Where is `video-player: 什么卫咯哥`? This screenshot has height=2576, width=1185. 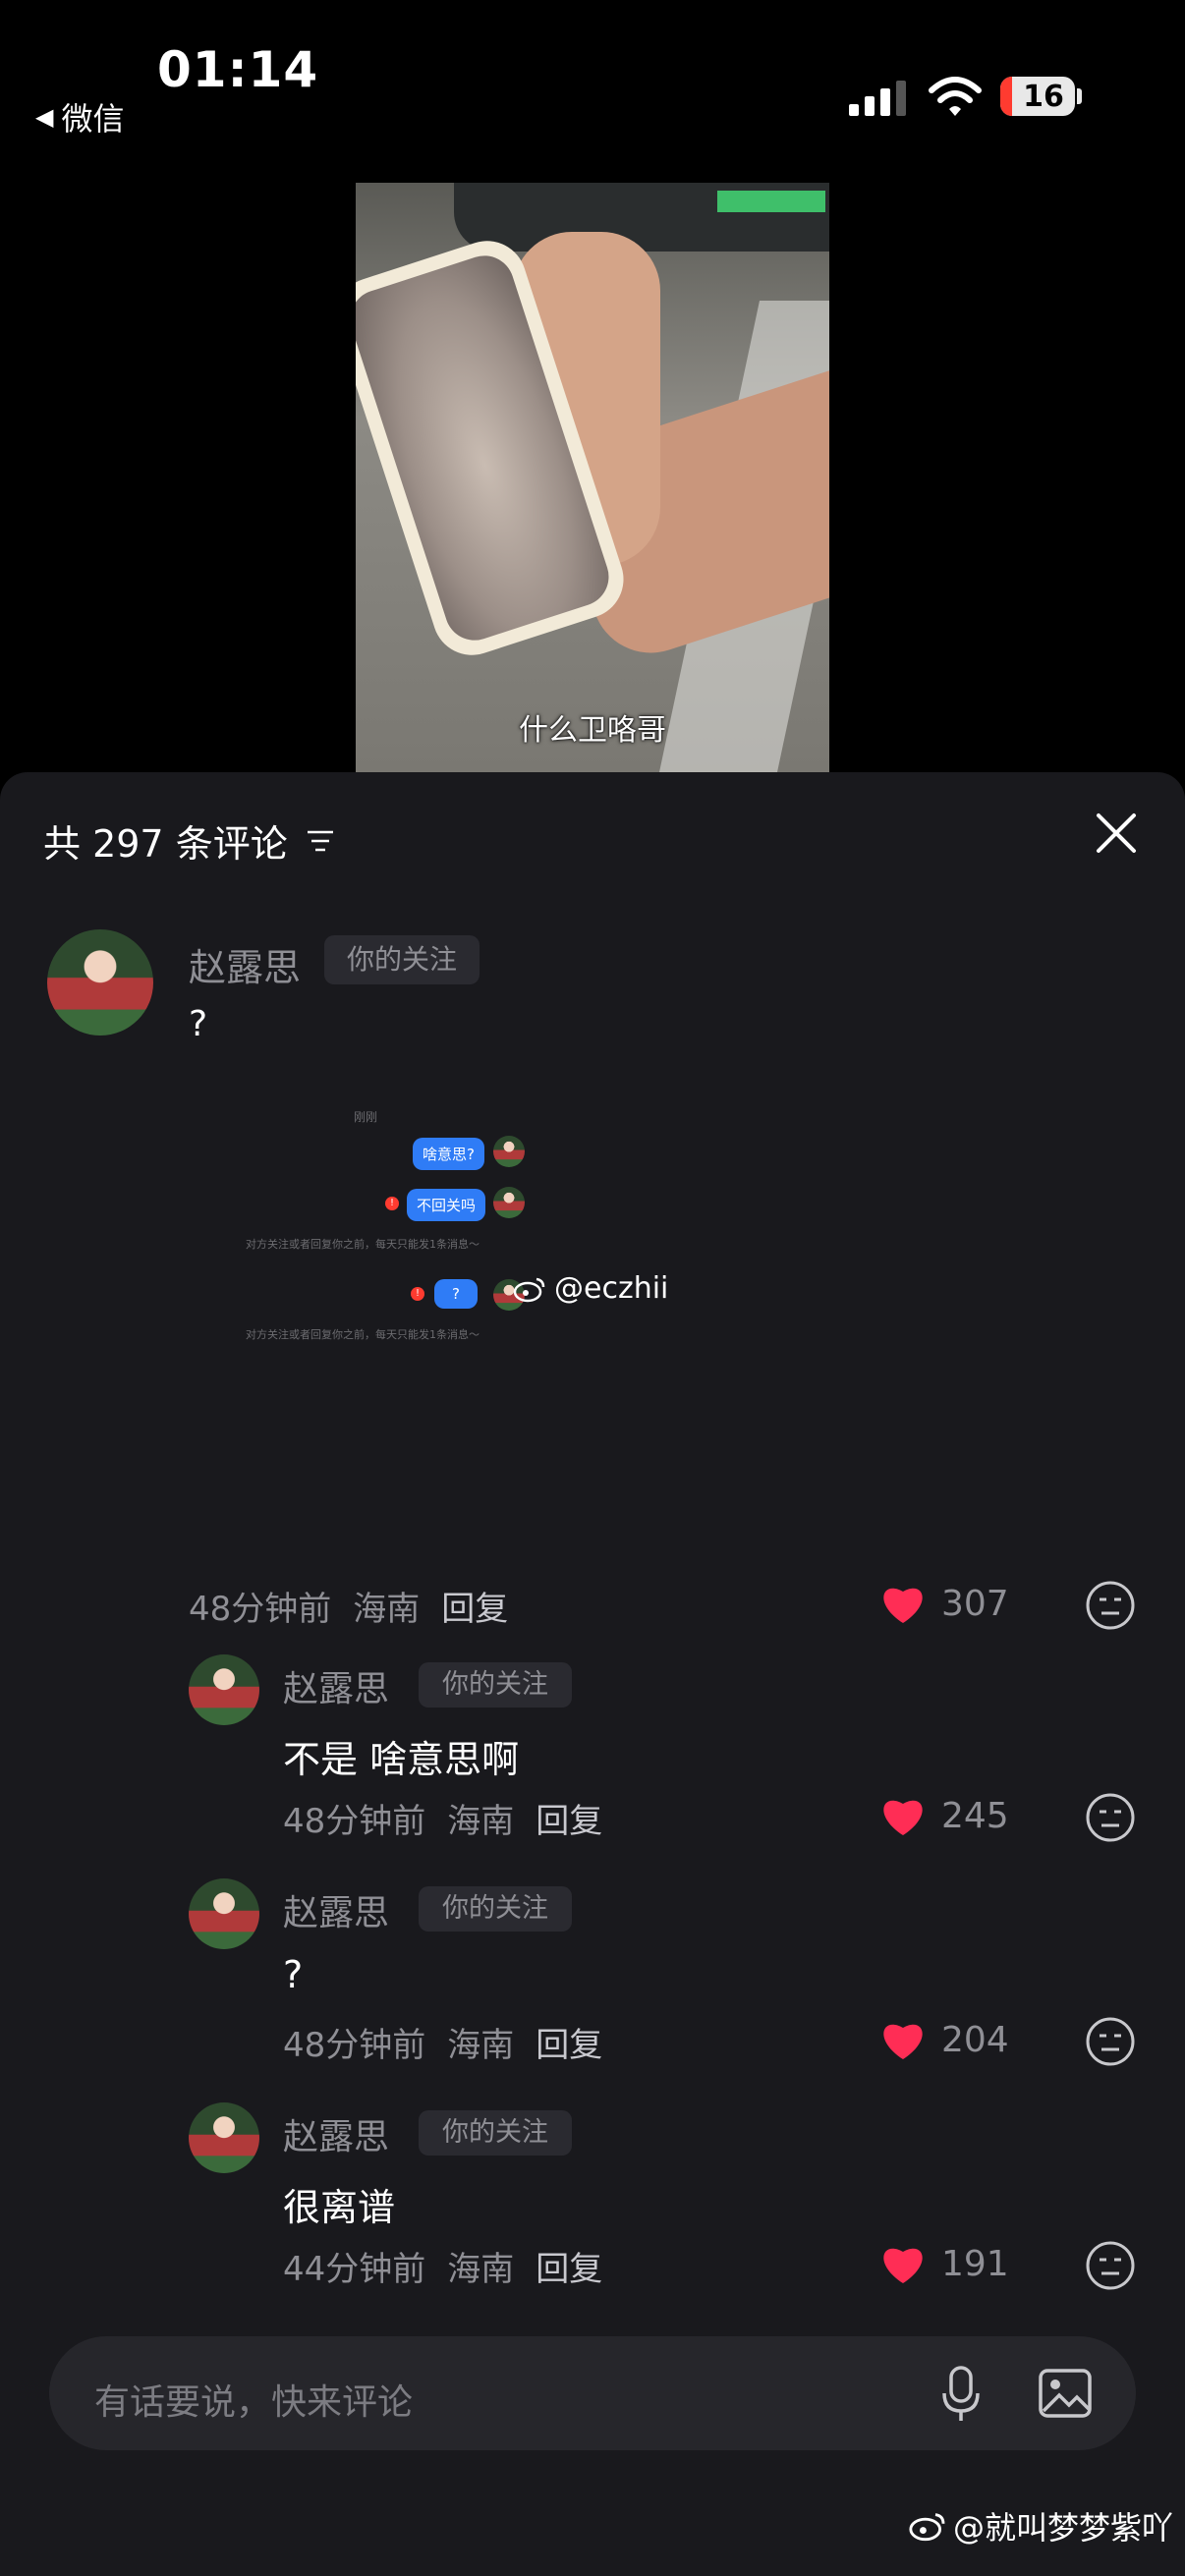
video-player: 什么卫咯哥 is located at coordinates (592, 477).